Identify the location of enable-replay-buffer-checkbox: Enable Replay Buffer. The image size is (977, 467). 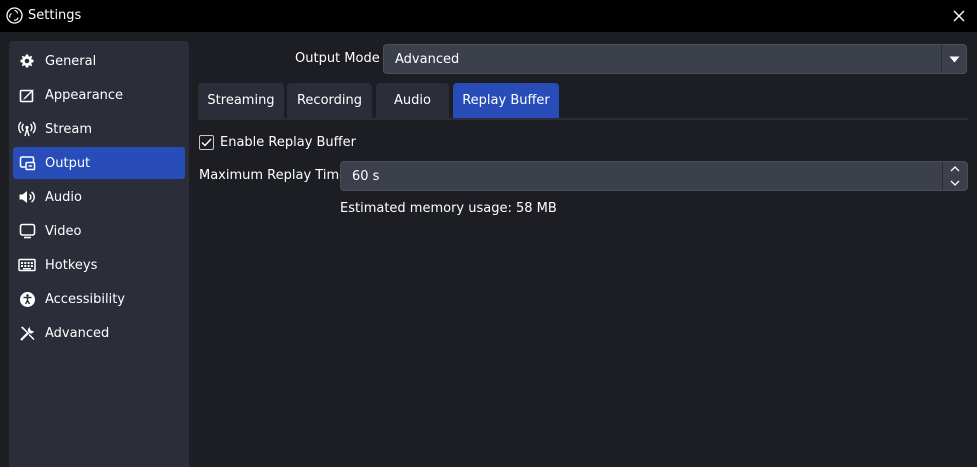
(277, 142).